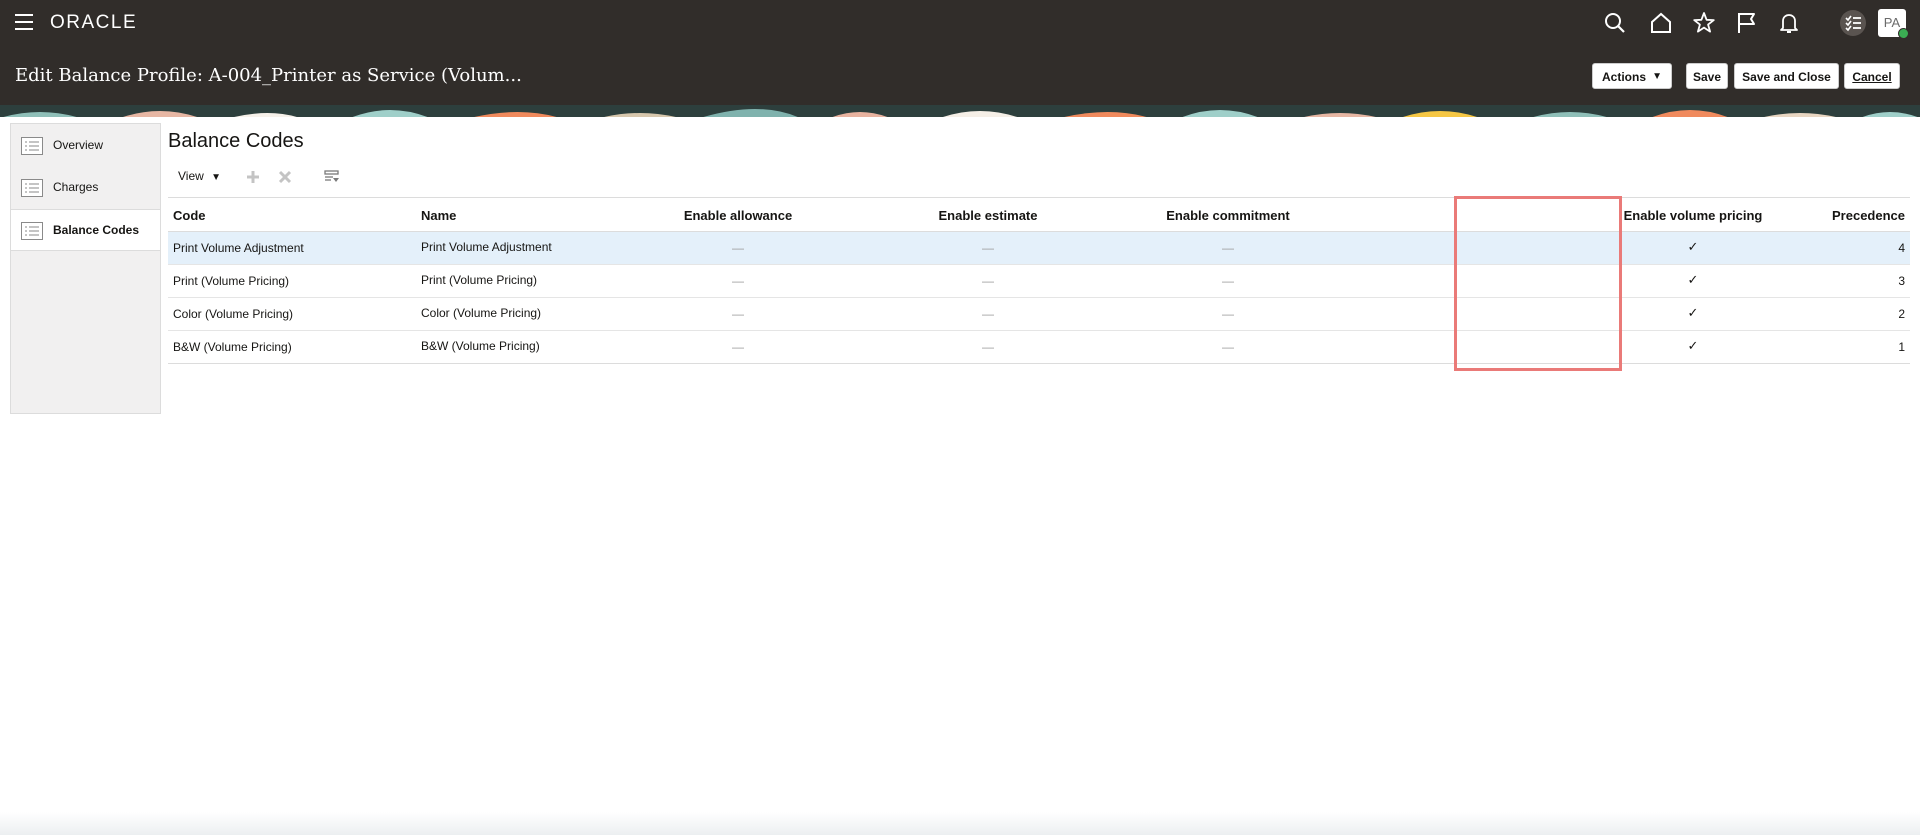  Describe the element at coordinates (1903, 33) in the screenshot. I see `presence-status-icon` at that location.